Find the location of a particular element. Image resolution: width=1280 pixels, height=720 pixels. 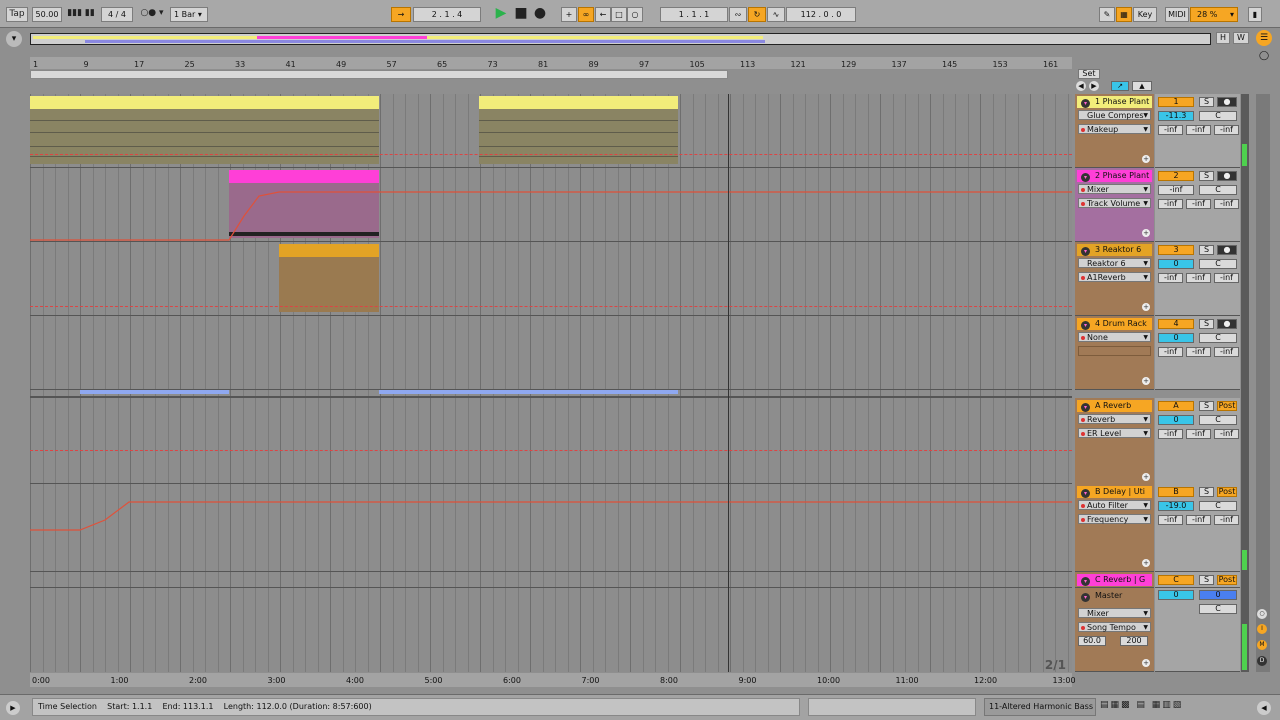

track-name: ▾ Master is located at coordinates (1114, 596).